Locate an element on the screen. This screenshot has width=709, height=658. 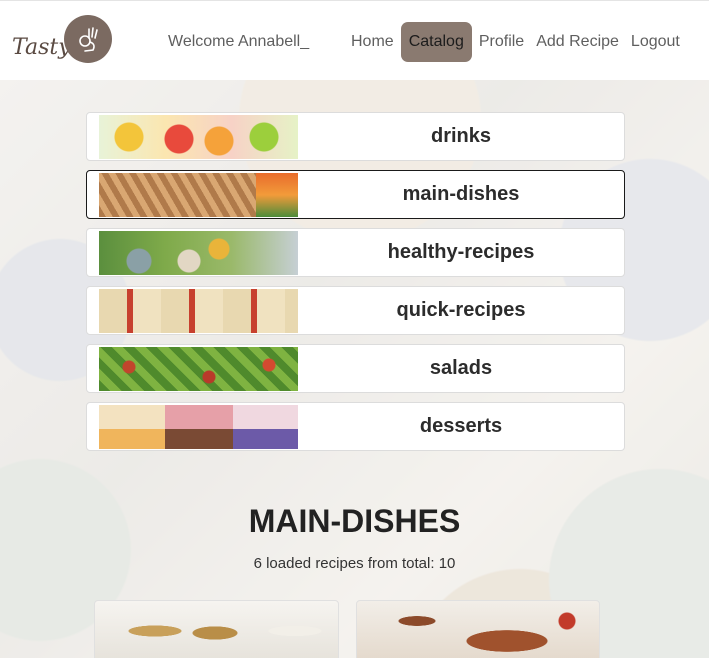
category-healthy-recipes-image is located at coordinates (198, 253).